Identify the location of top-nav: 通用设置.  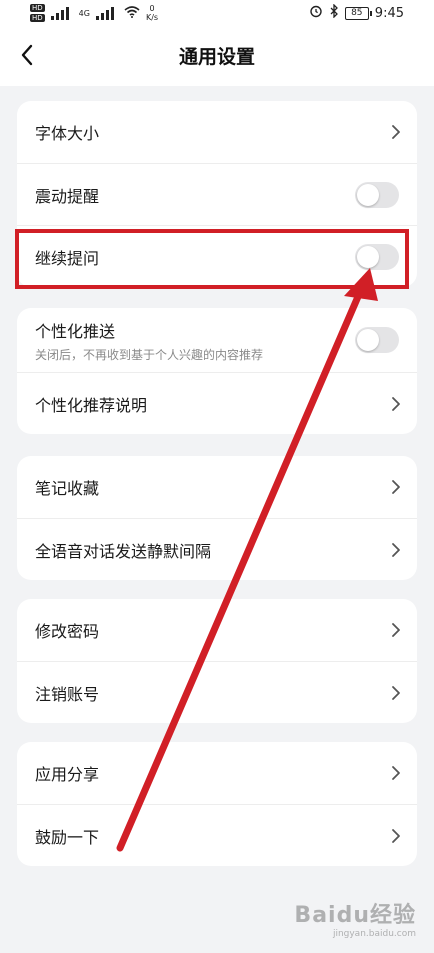
(217, 56).